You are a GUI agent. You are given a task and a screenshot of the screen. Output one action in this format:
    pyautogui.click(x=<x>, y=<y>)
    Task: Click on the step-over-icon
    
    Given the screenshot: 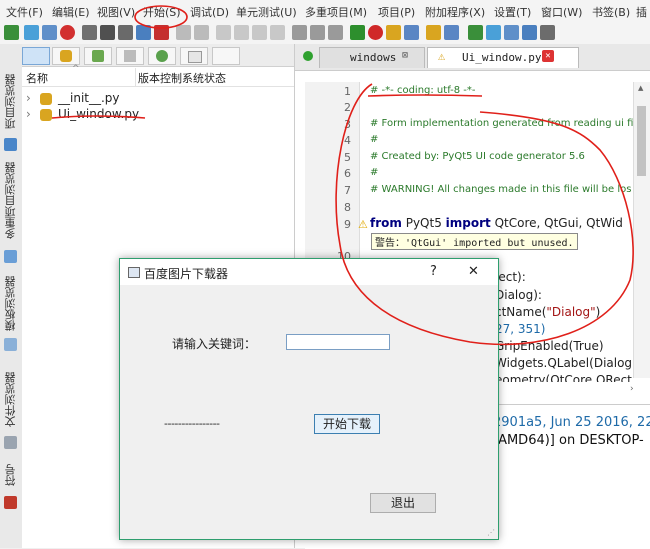 What is the action you would take?
    pyautogui.click(x=493, y=32)
    